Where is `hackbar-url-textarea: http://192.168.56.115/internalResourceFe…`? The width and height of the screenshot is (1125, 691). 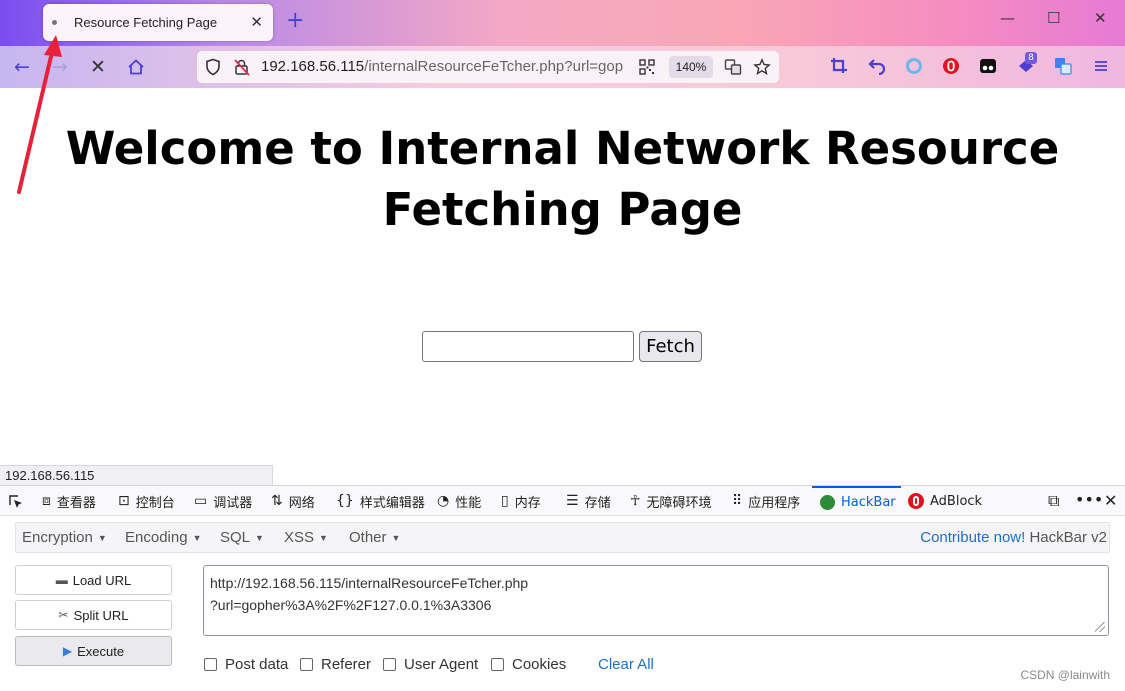 hackbar-url-textarea: http://192.168.56.115/internalResourceFe… is located at coordinates (656, 600).